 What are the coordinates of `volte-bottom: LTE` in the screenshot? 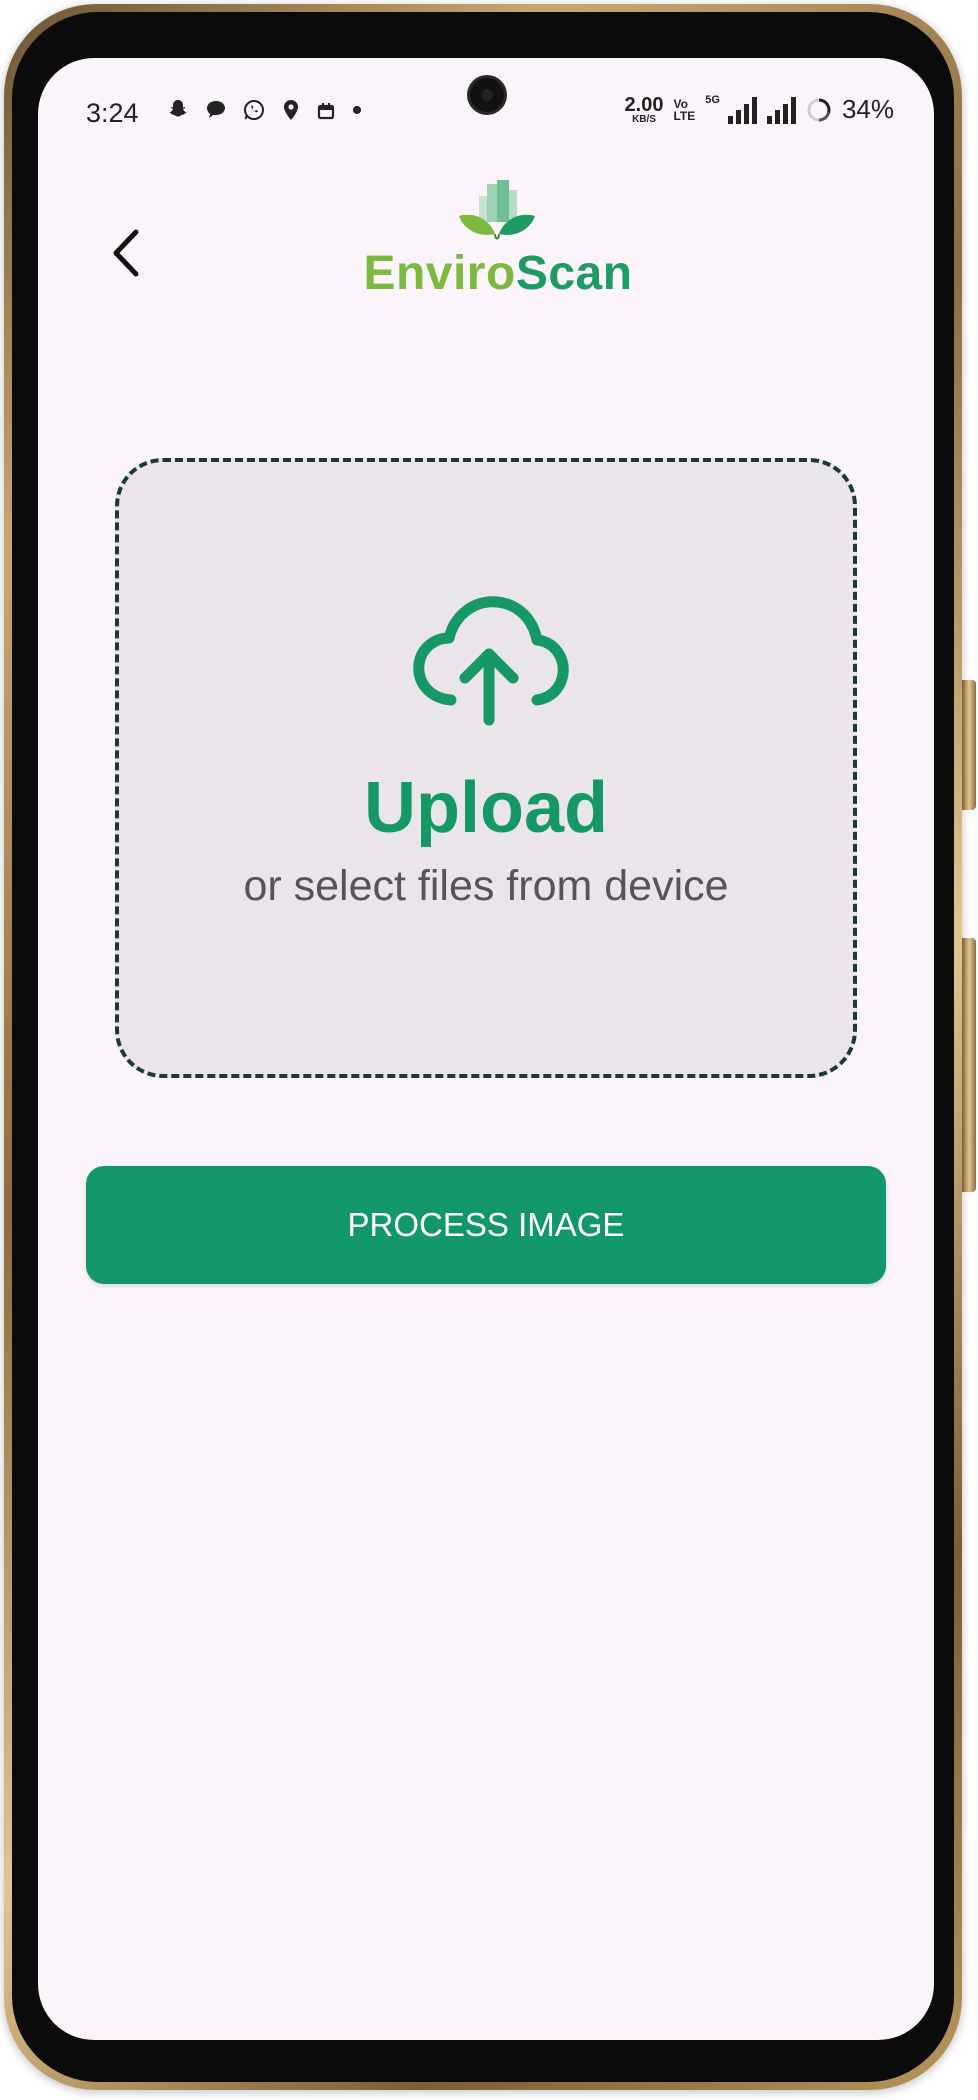 It's located at (684, 115).